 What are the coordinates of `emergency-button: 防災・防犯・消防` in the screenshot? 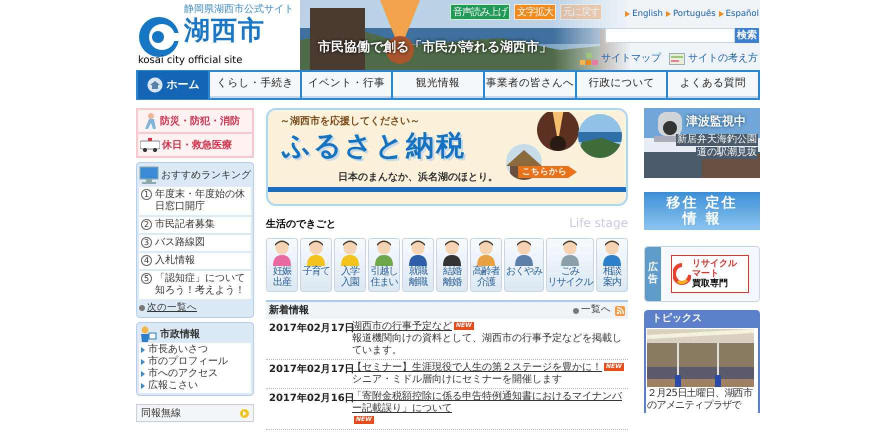 It's located at (195, 121).